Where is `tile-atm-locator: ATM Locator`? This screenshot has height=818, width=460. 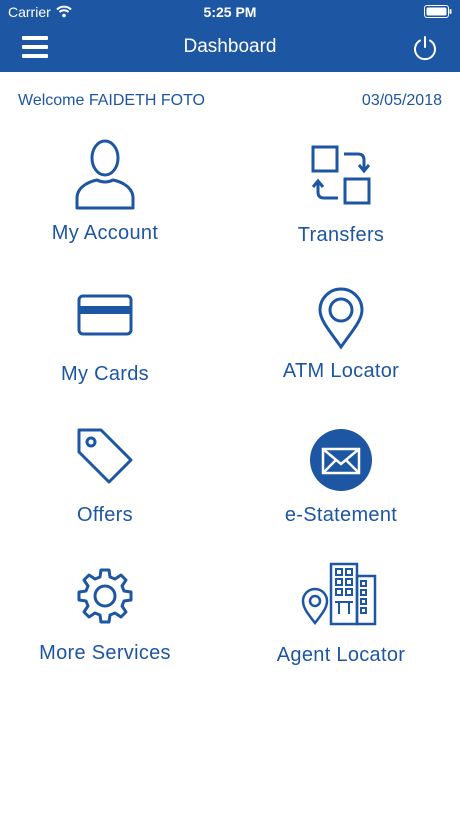
tile-atm-locator: ATM Locator is located at coordinates (341, 346).